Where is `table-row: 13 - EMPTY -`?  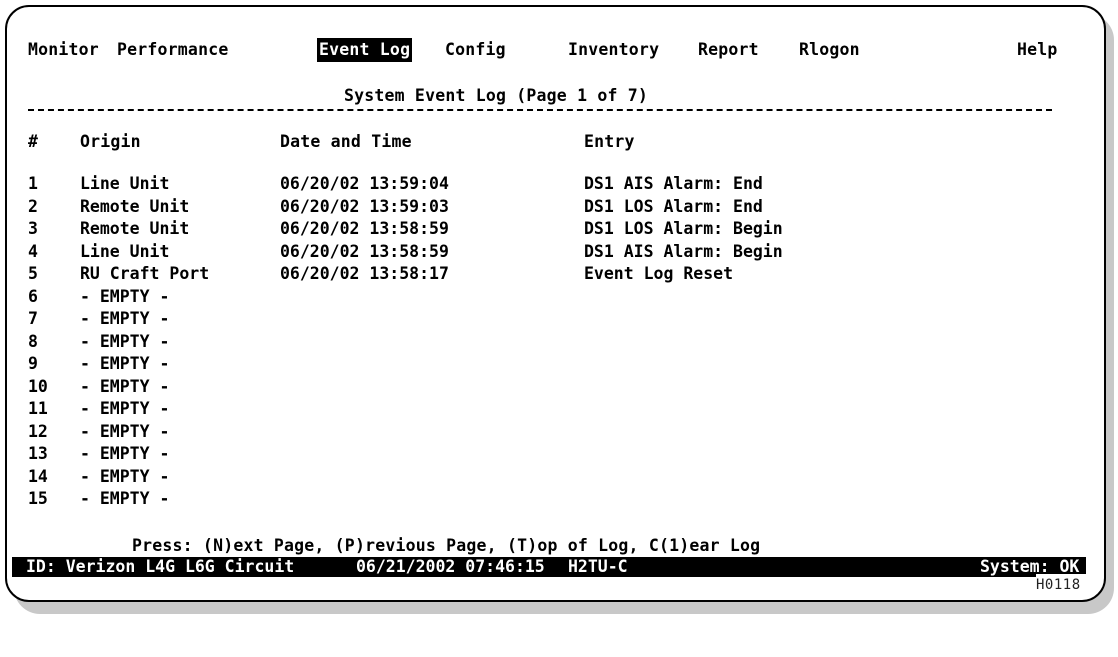
table-row: 13 - EMPTY - is located at coordinates (478, 454).